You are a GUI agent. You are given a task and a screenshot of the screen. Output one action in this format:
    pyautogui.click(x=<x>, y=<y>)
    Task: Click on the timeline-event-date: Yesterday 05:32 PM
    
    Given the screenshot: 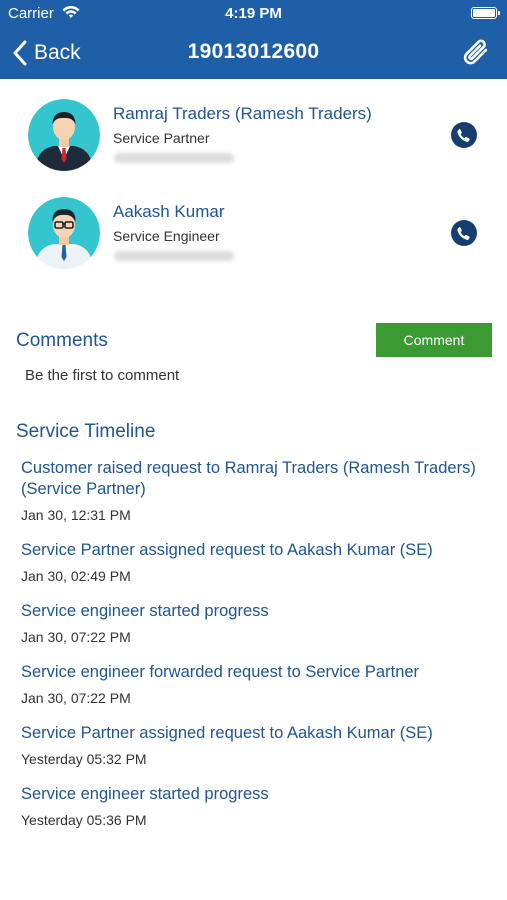 What is the action you would take?
    pyautogui.click(x=84, y=759)
    